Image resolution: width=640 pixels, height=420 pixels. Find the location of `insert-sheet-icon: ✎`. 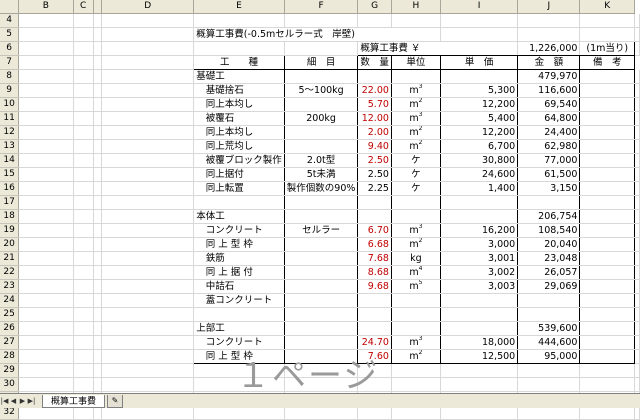

insert-sheet-icon: ✎ is located at coordinates (115, 401).